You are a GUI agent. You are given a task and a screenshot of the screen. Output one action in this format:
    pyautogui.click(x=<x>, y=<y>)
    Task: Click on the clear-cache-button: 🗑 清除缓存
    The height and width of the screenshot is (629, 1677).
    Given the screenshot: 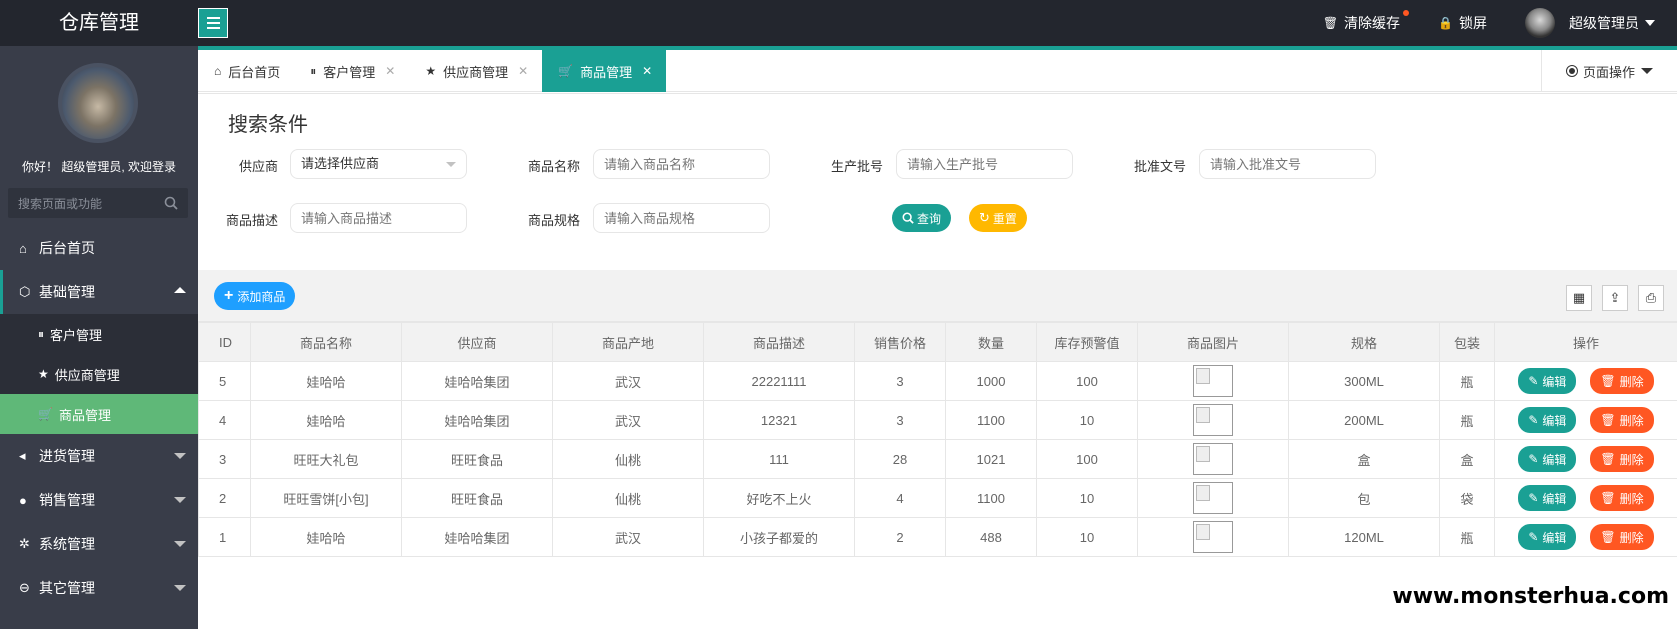 What is the action you would take?
    pyautogui.click(x=1366, y=21)
    